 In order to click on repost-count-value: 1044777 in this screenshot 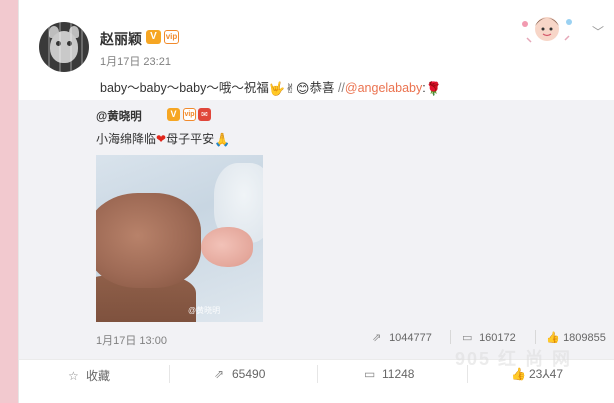, I will do `click(410, 338)`.